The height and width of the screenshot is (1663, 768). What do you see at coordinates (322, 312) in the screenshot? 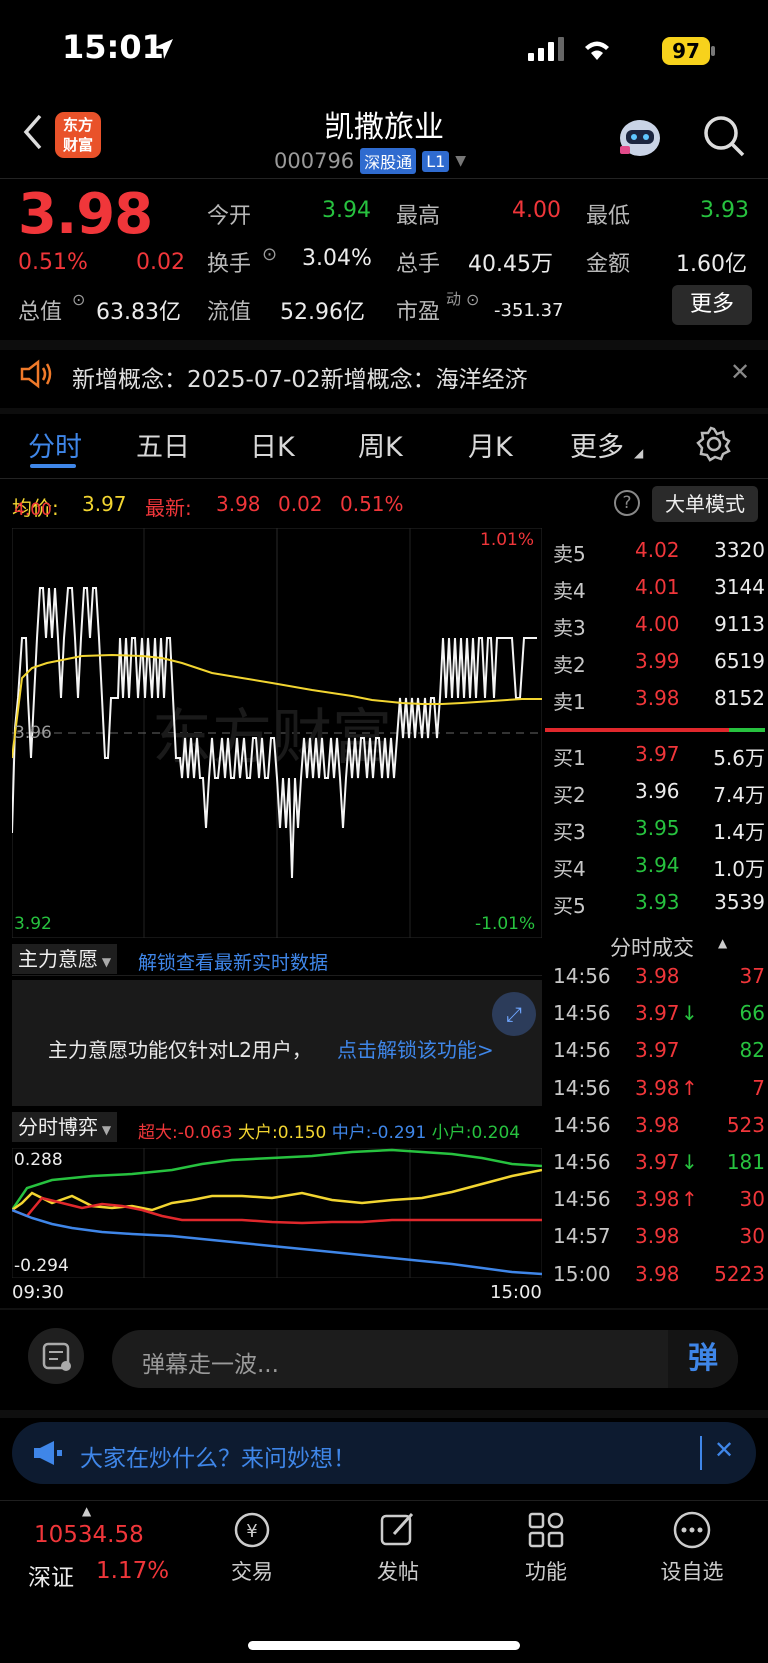
I see `float-cap-value: 52.96亿` at bounding box center [322, 312].